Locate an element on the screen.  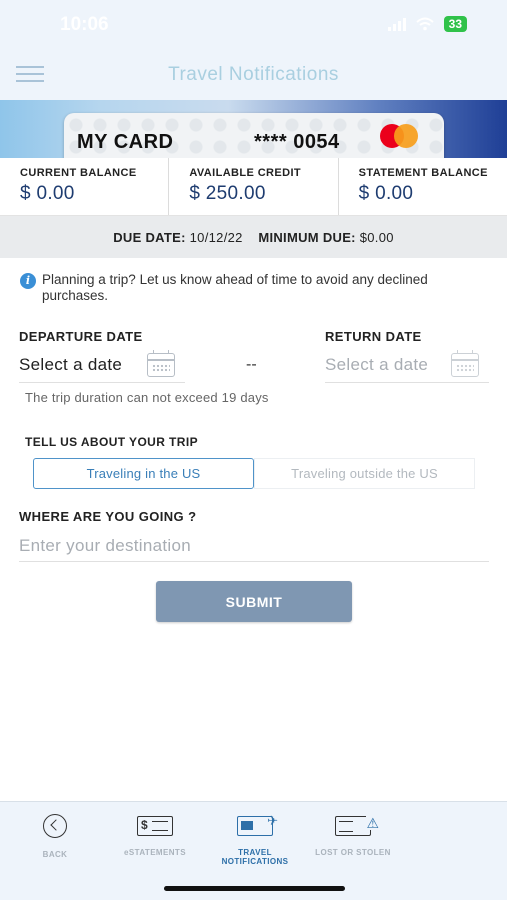
balance-label: CURRENT BALANCE is located at coordinates (78, 173).